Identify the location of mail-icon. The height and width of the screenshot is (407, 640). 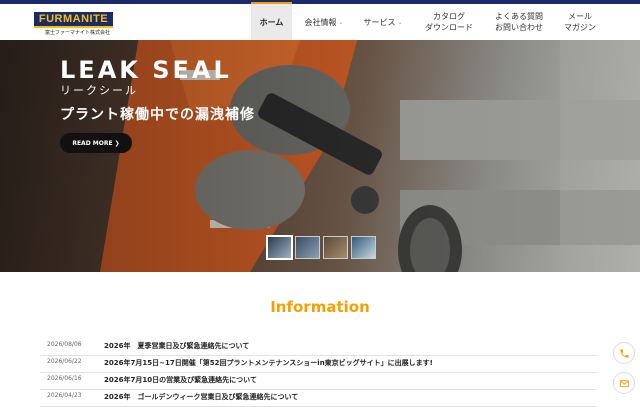
(624, 383).